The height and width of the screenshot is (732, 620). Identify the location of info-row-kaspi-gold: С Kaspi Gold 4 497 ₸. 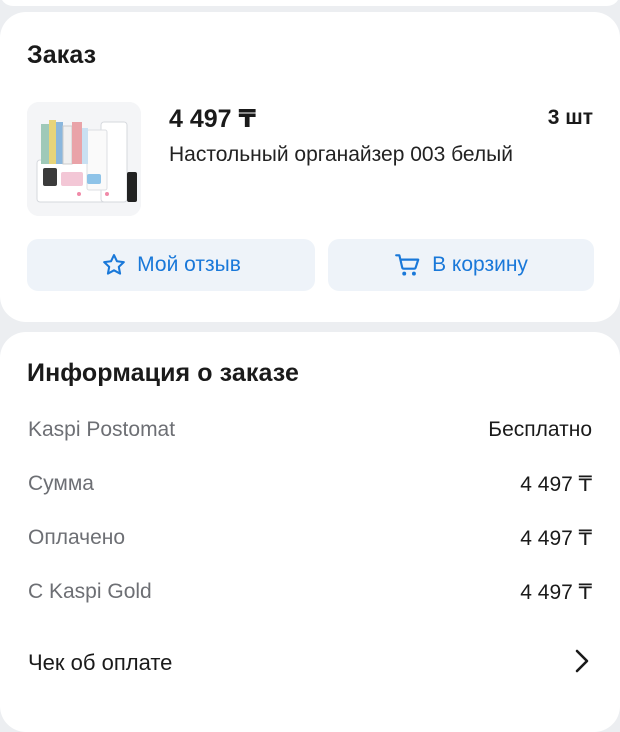
(310, 592).